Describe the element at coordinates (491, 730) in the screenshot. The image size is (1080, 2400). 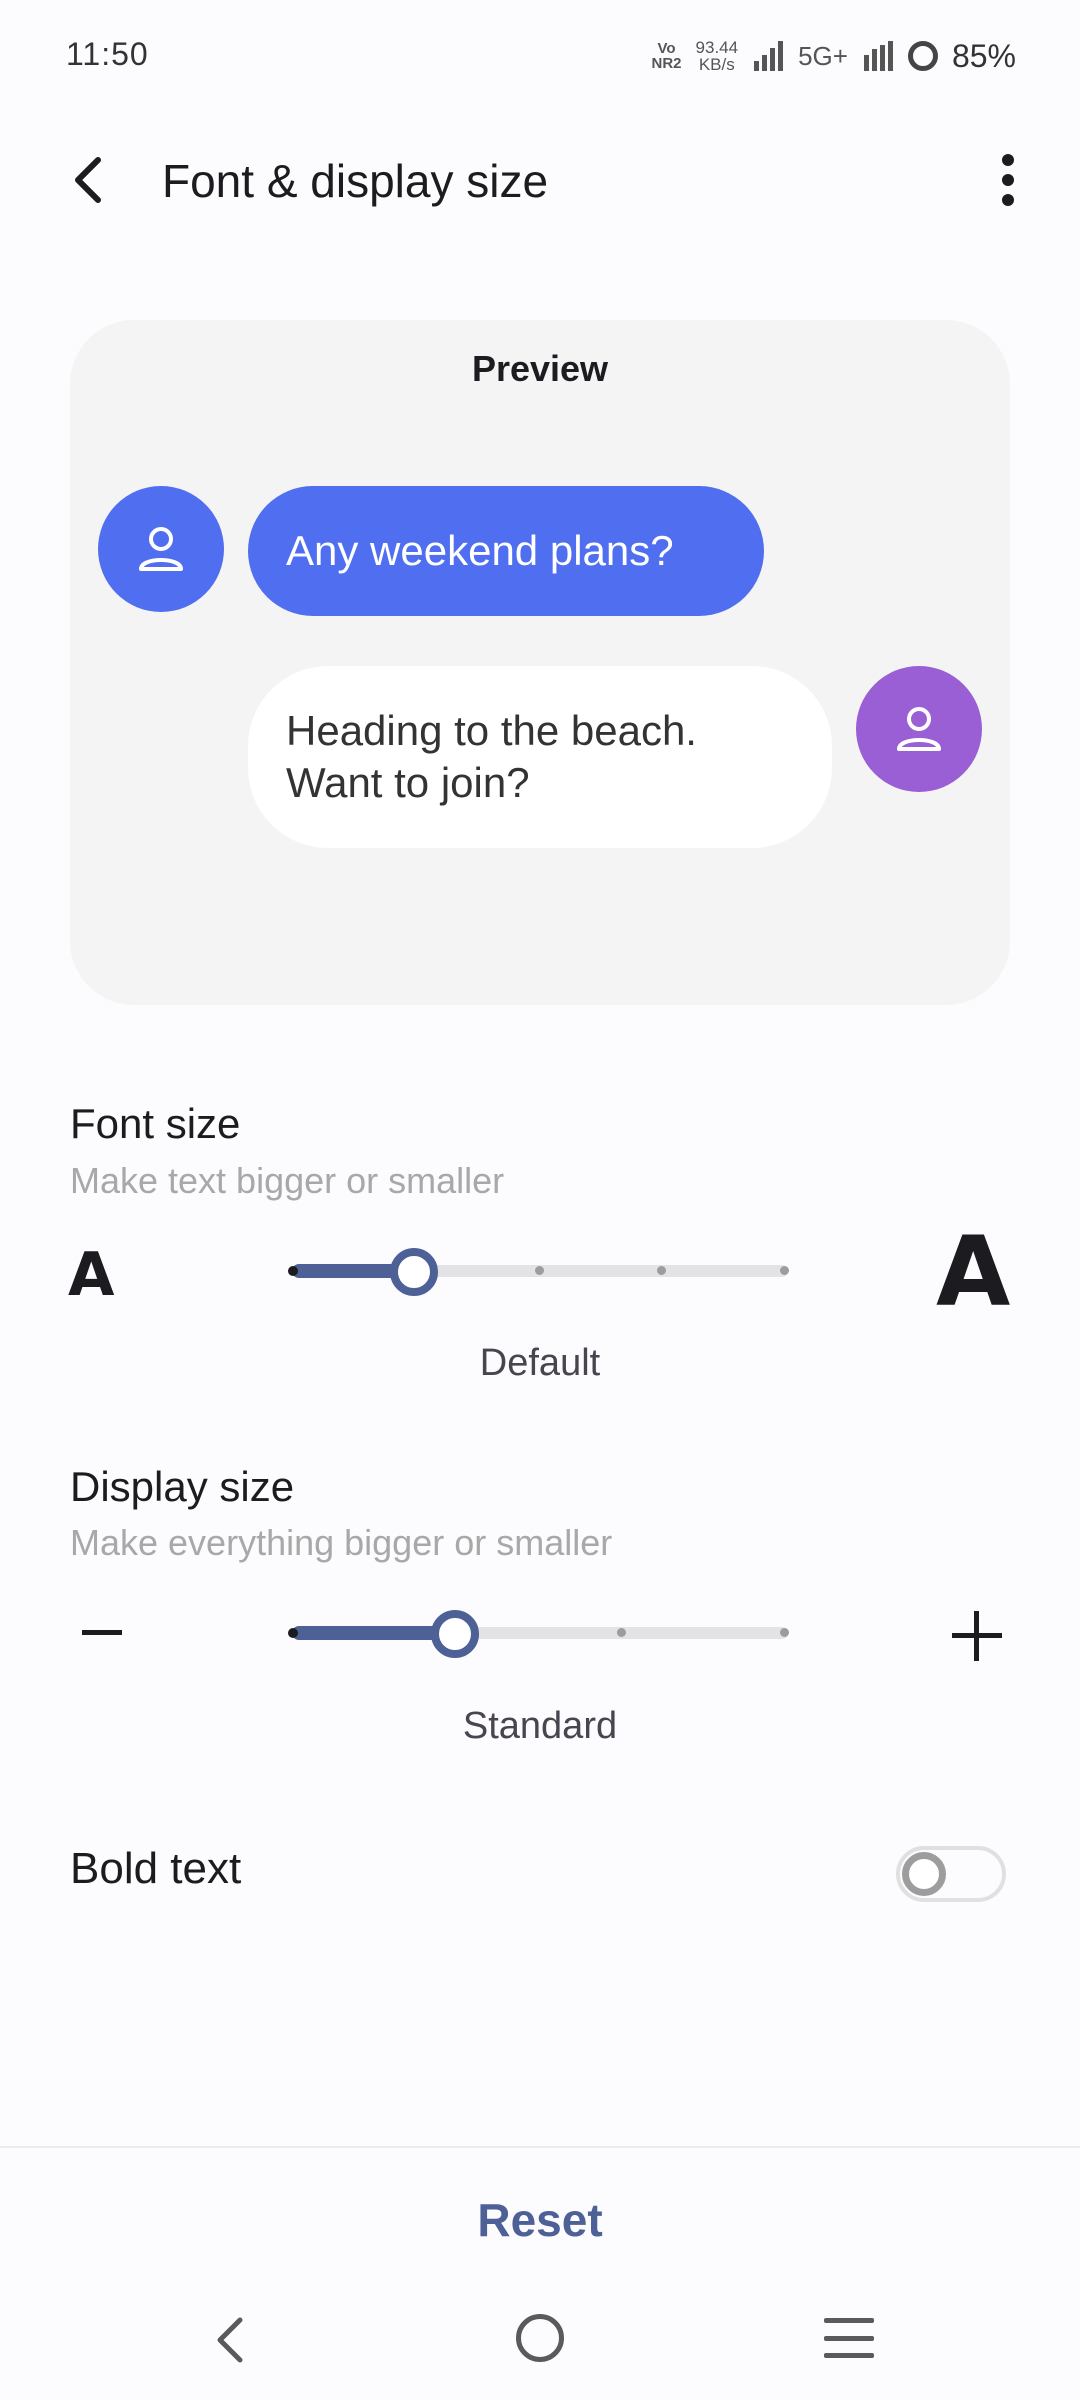
I see `message-text-outgoing-line1: Heading to the beach.` at that location.